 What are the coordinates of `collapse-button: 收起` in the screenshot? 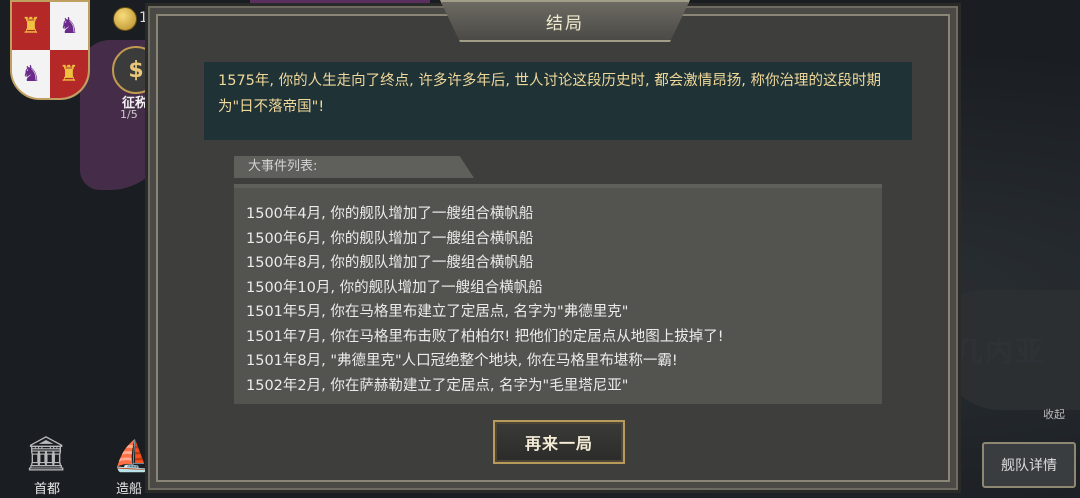 It's located at (1054, 414).